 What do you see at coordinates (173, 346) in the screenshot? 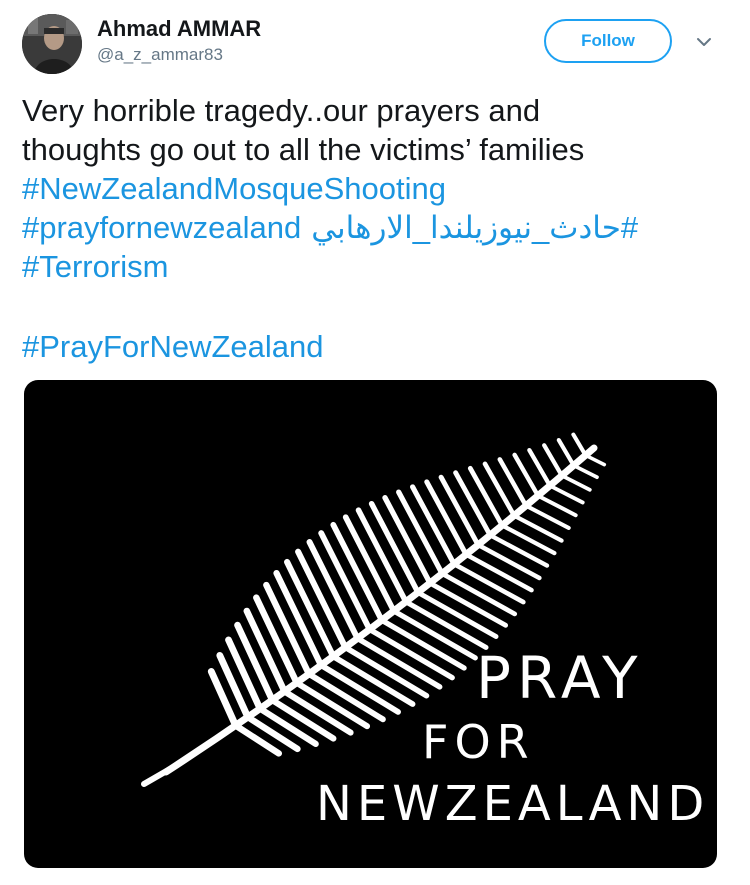
I see `hashtag-link: #PrayForNewZealand` at bounding box center [173, 346].